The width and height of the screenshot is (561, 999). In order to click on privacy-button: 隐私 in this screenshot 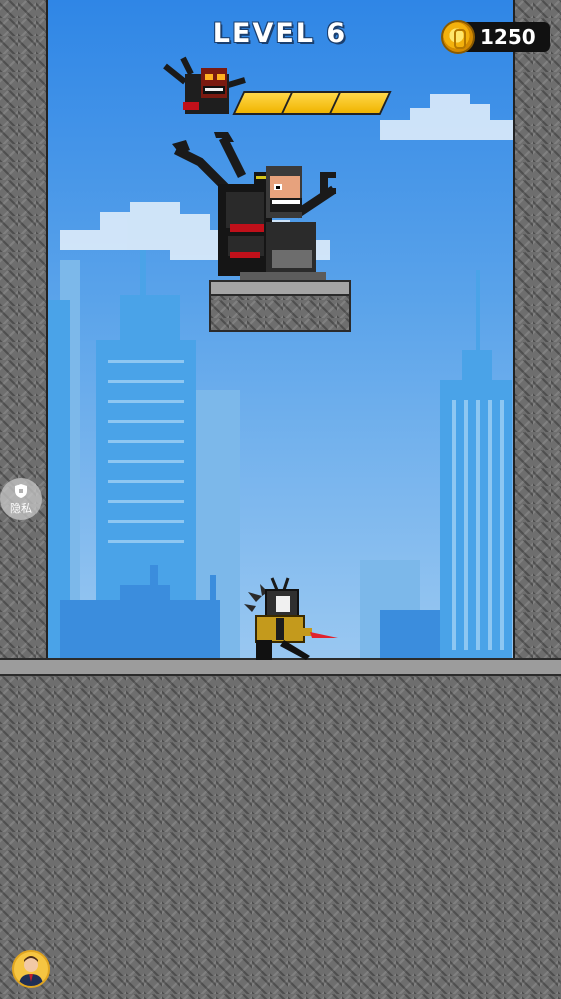, I will do `click(21, 499)`.